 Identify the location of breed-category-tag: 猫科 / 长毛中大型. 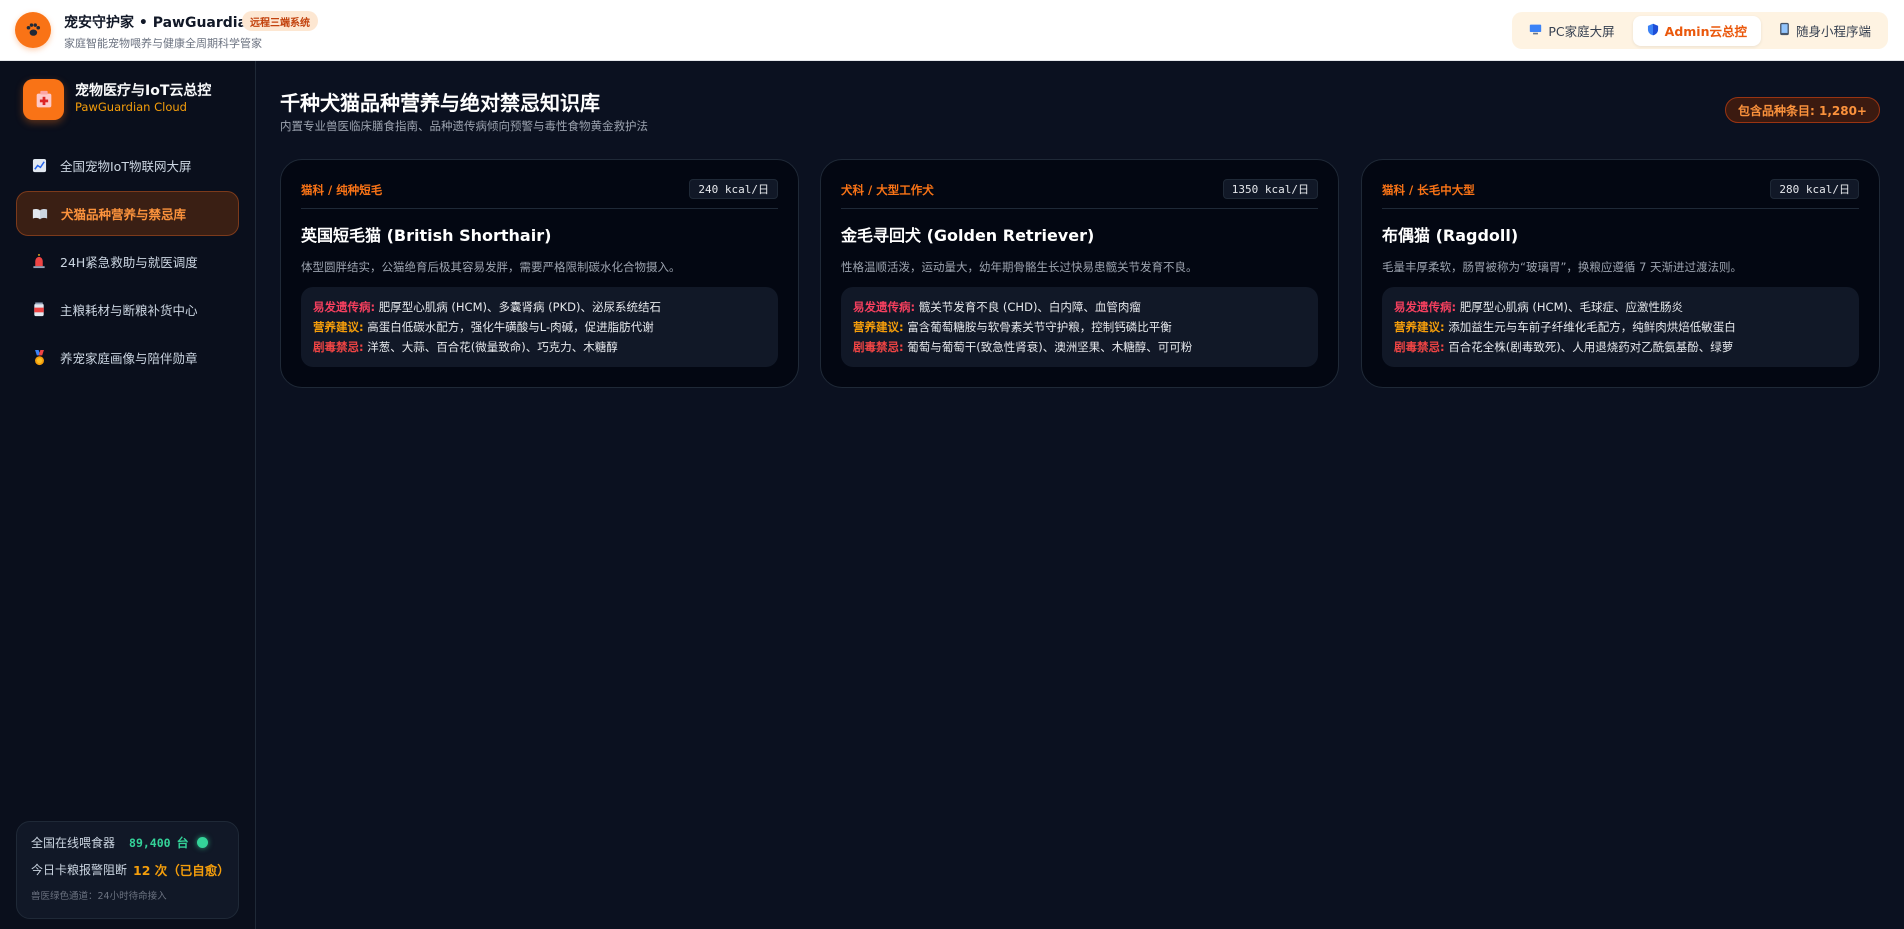
(1428, 190).